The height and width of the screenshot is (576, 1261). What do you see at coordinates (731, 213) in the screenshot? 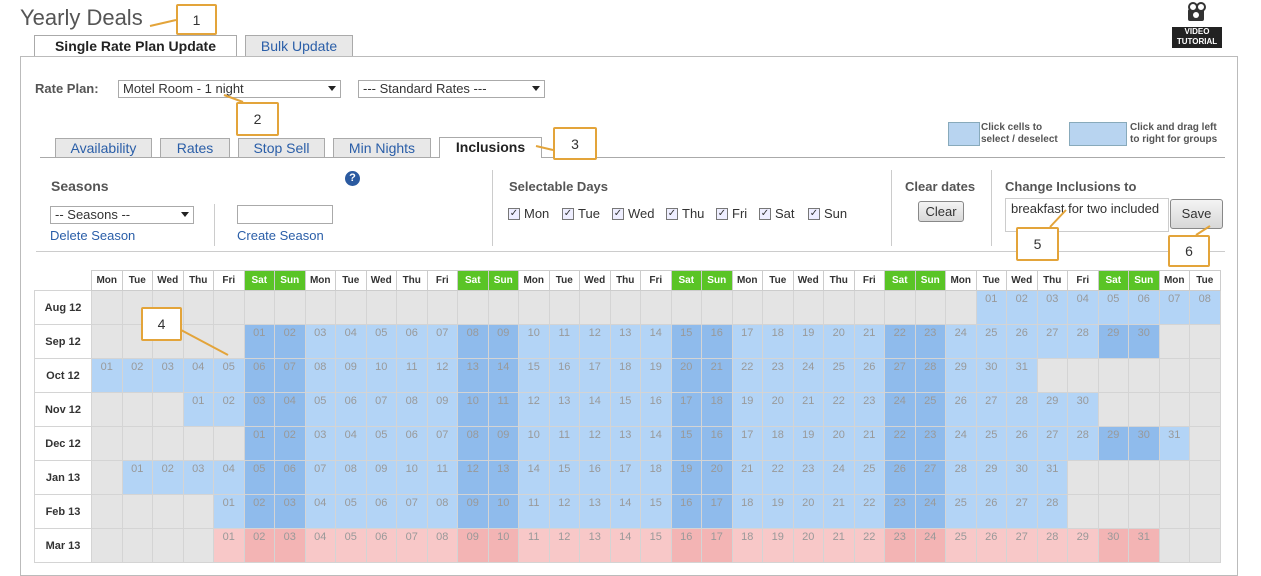
I see `checkbox-fri: ✓ Fri` at bounding box center [731, 213].